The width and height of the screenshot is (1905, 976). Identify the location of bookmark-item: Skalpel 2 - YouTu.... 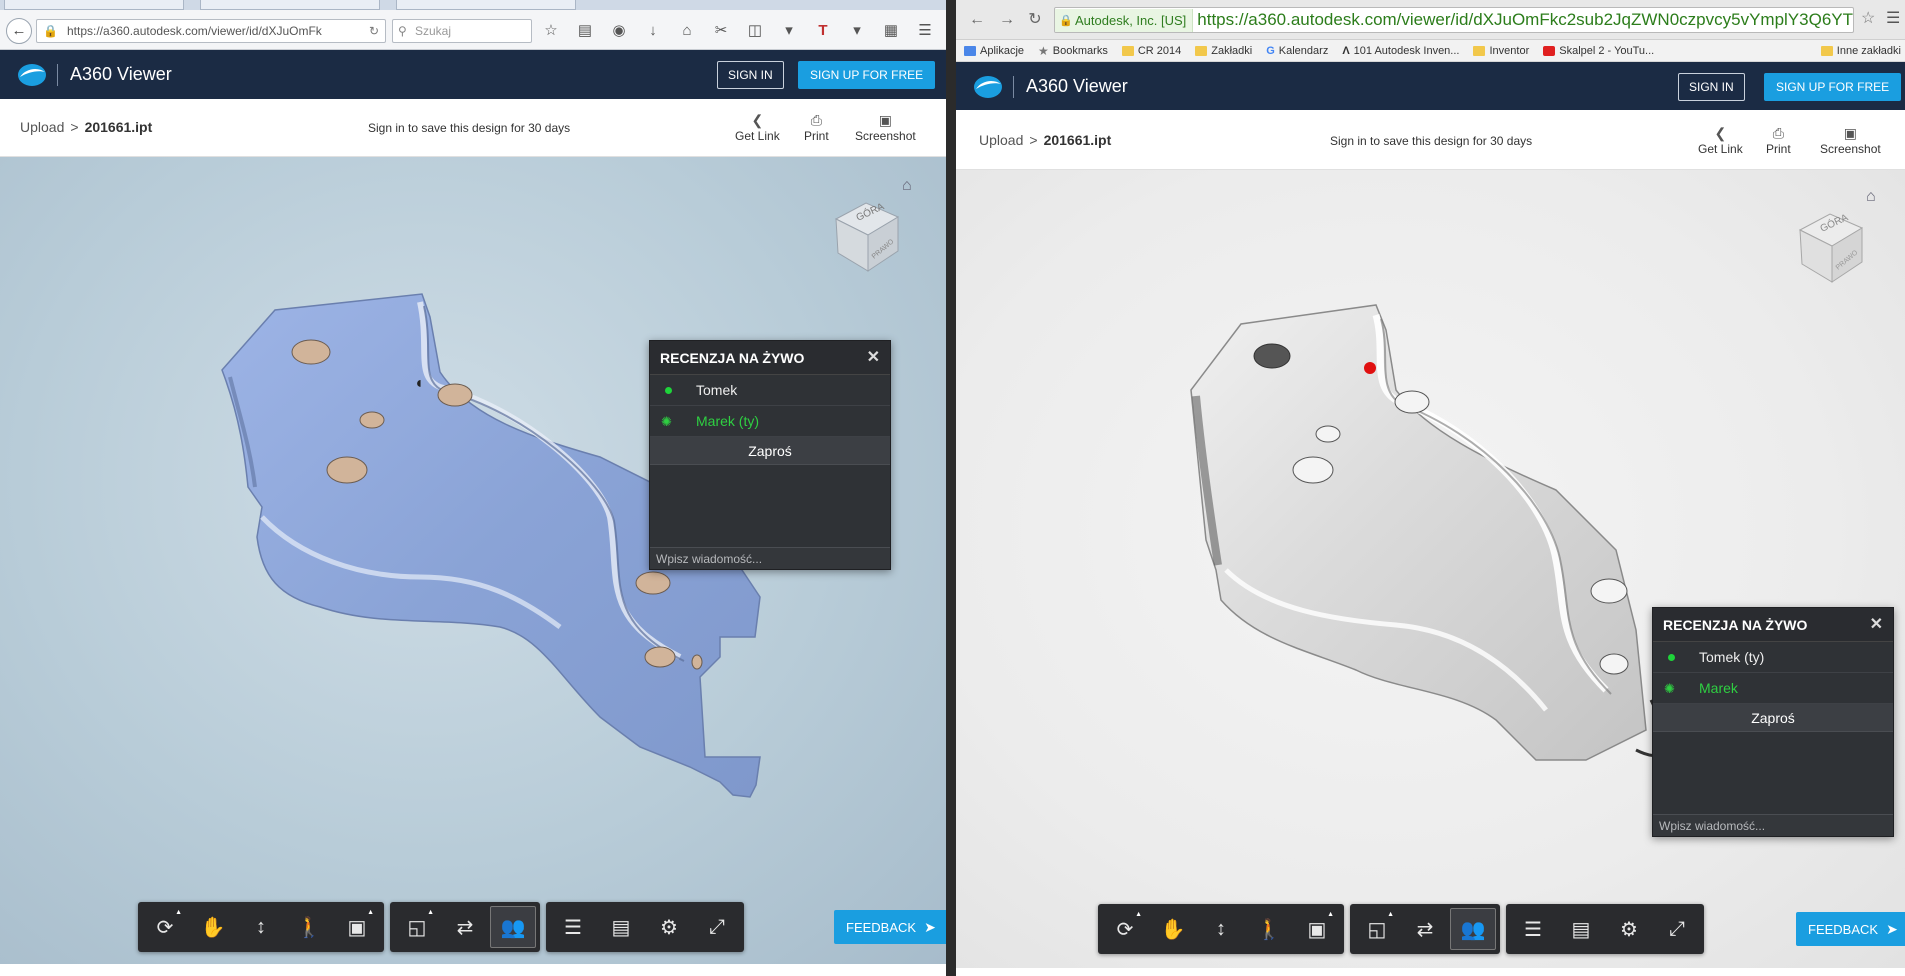
(1598, 51).